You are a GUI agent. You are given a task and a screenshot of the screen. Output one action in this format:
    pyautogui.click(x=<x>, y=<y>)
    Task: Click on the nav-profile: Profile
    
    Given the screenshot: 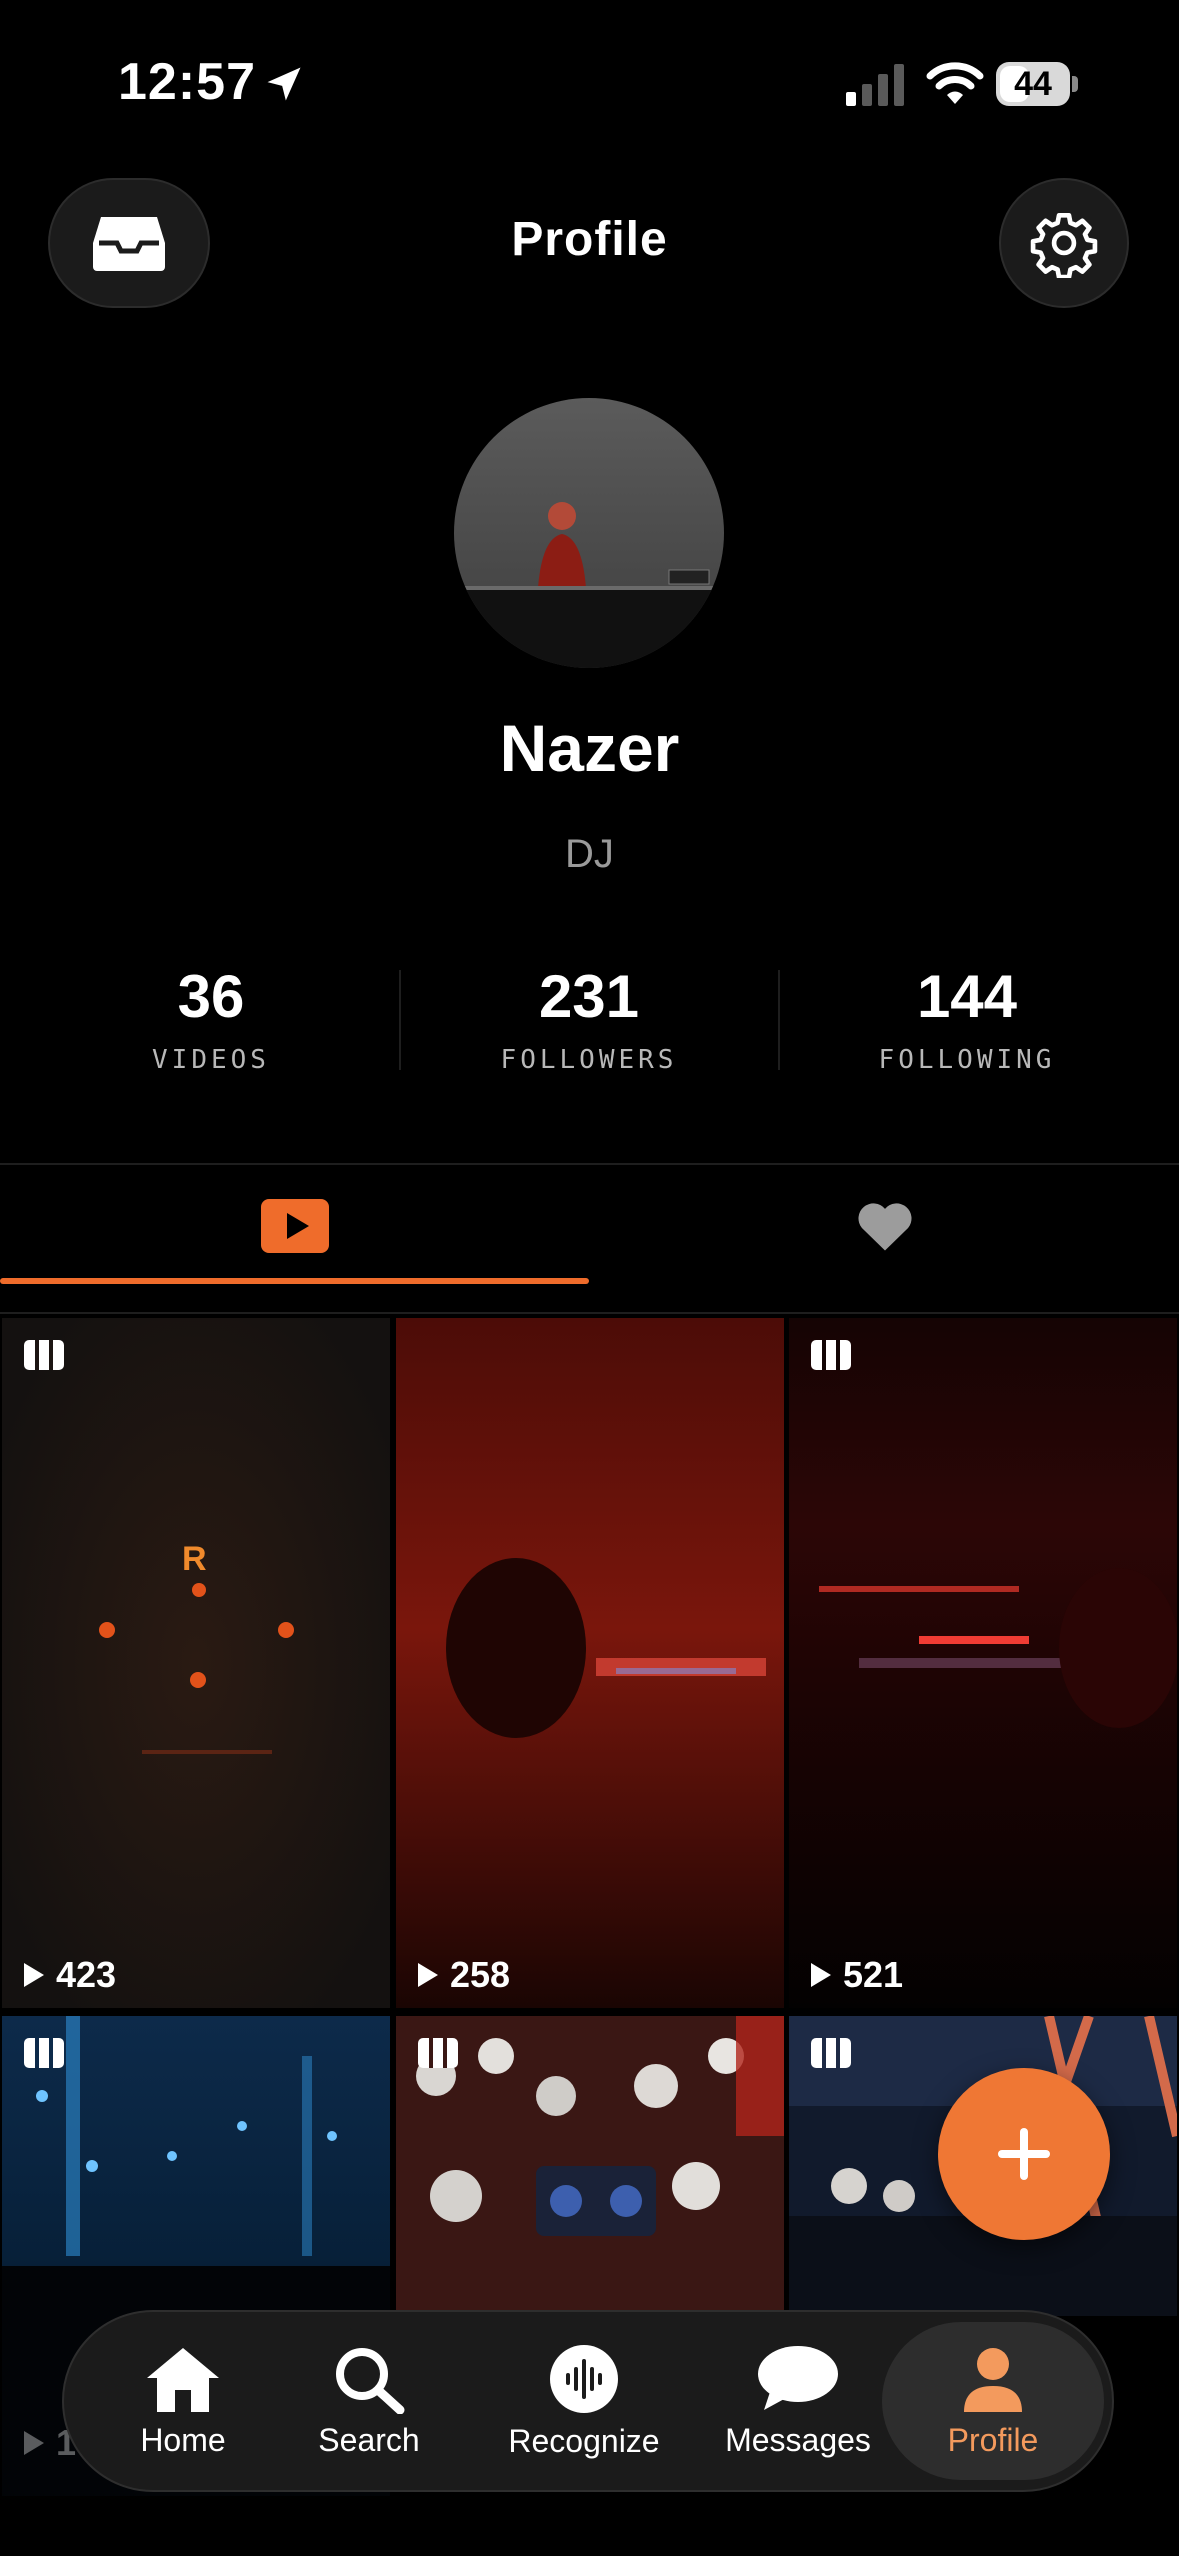 What is the action you would take?
    pyautogui.click(x=993, y=2401)
    